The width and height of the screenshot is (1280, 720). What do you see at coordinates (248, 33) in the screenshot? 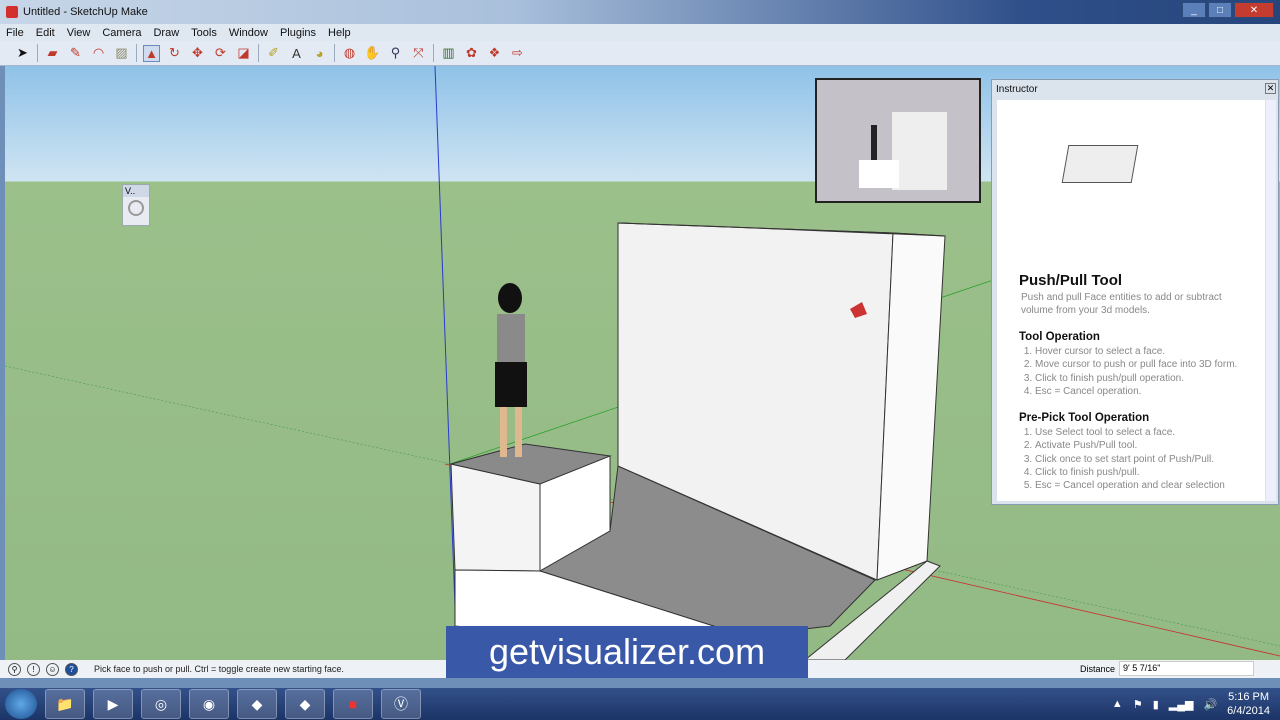
I see `menu-window: Window` at bounding box center [248, 33].